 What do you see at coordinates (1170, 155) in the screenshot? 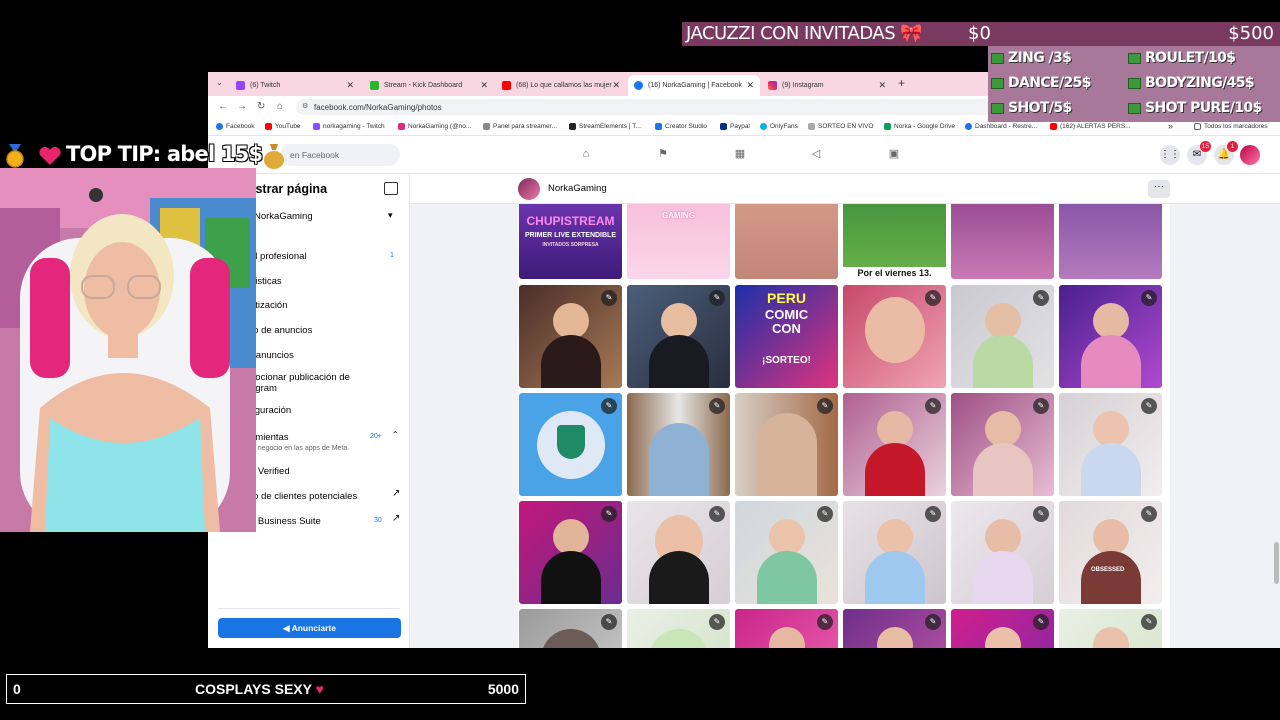
I see `apps-grid-icon: ⋮⋮` at bounding box center [1170, 155].